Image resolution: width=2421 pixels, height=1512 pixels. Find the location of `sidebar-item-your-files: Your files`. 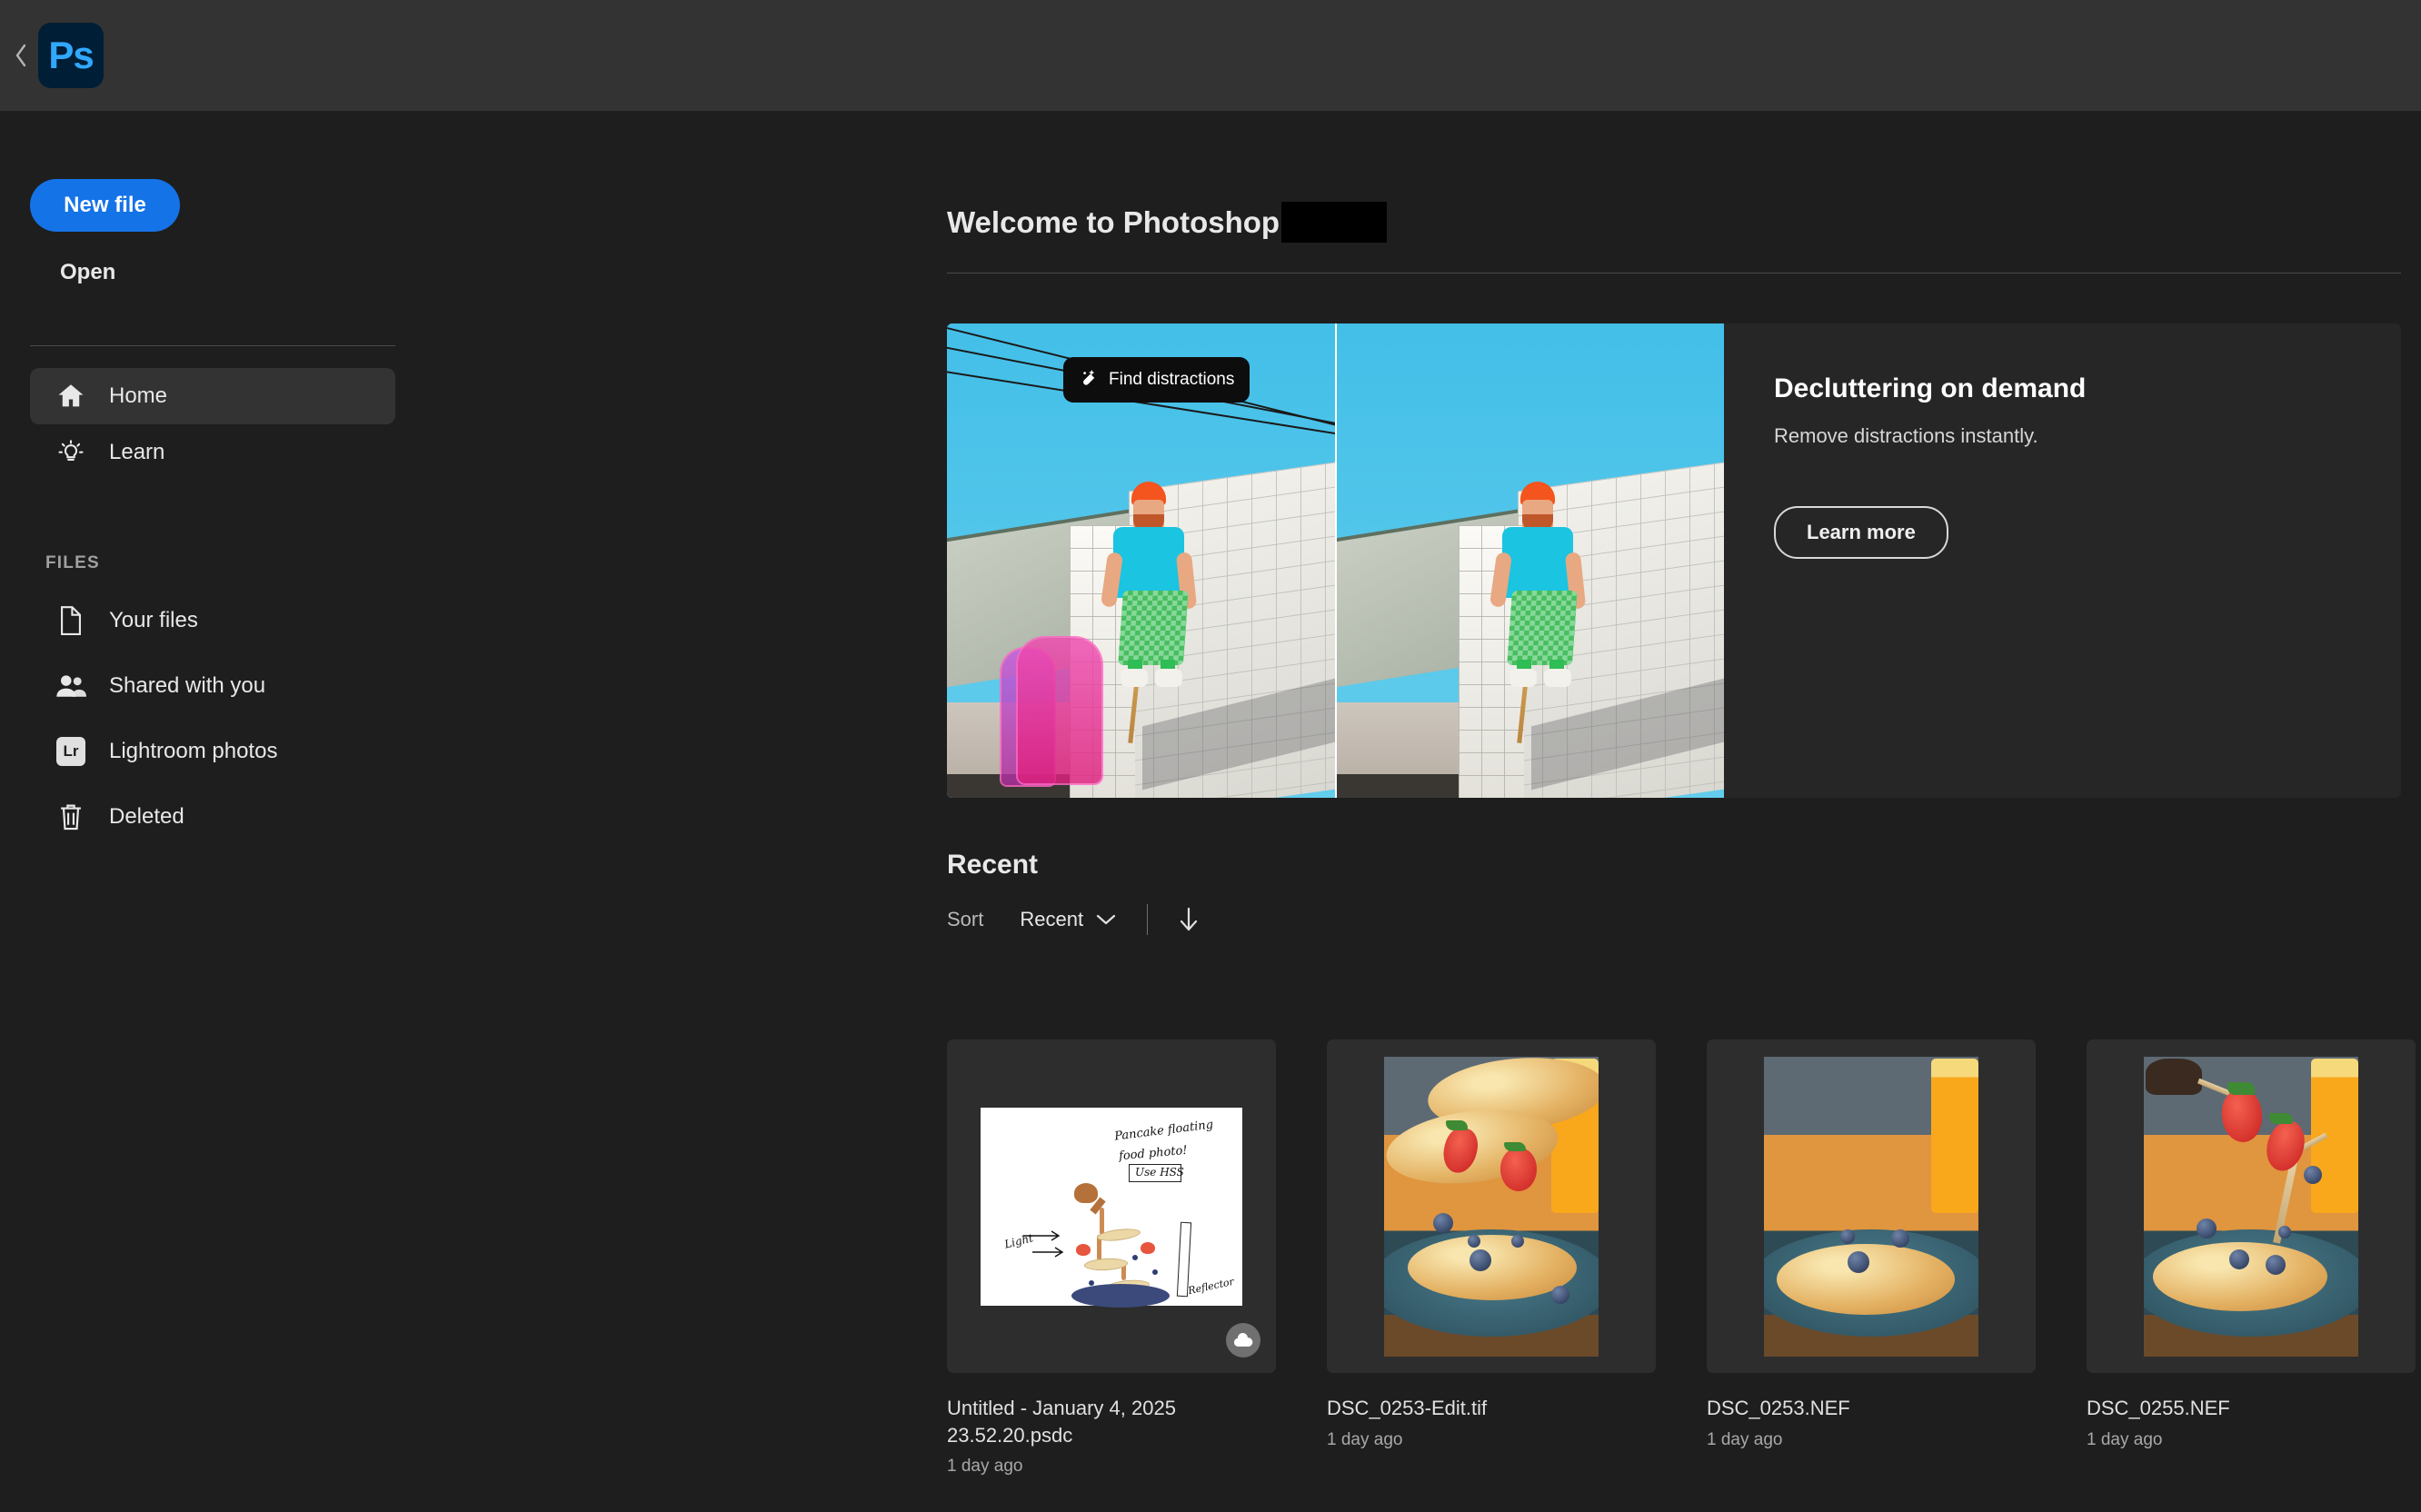

sidebar-item-your-files: Your files is located at coordinates (212, 620).